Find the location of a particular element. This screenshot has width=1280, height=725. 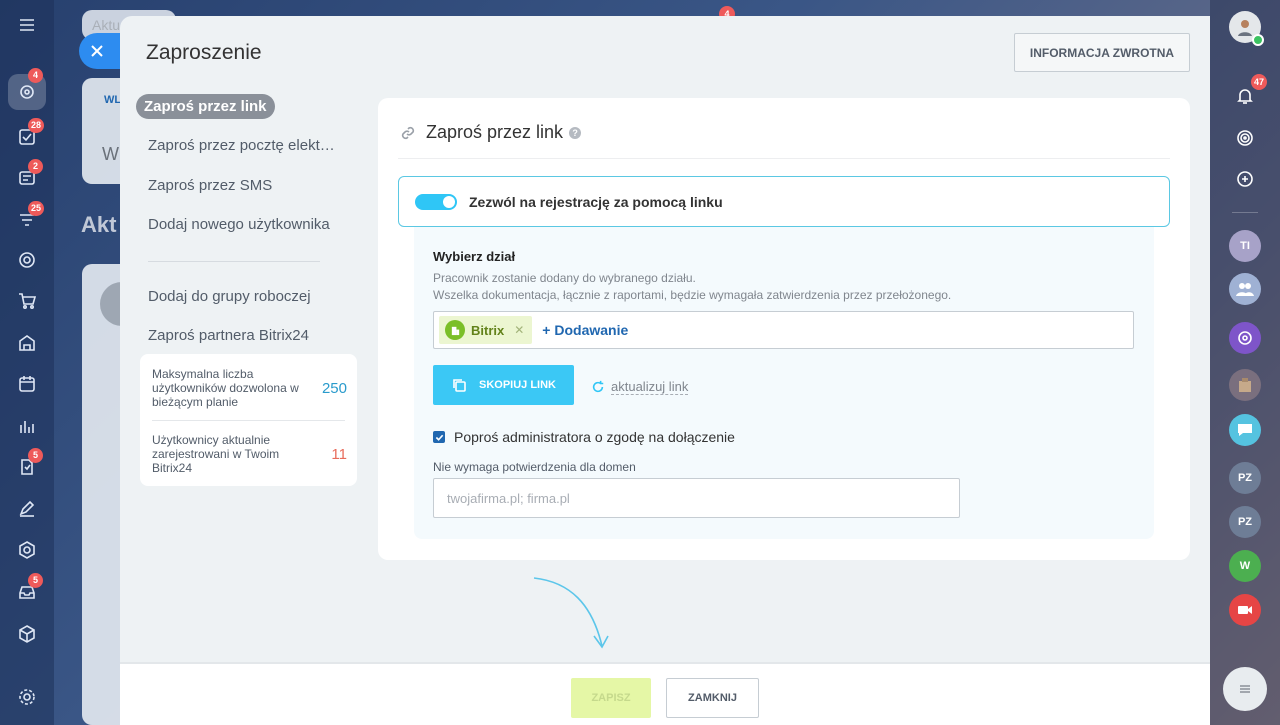

check-icon is located at coordinates (439, 437).